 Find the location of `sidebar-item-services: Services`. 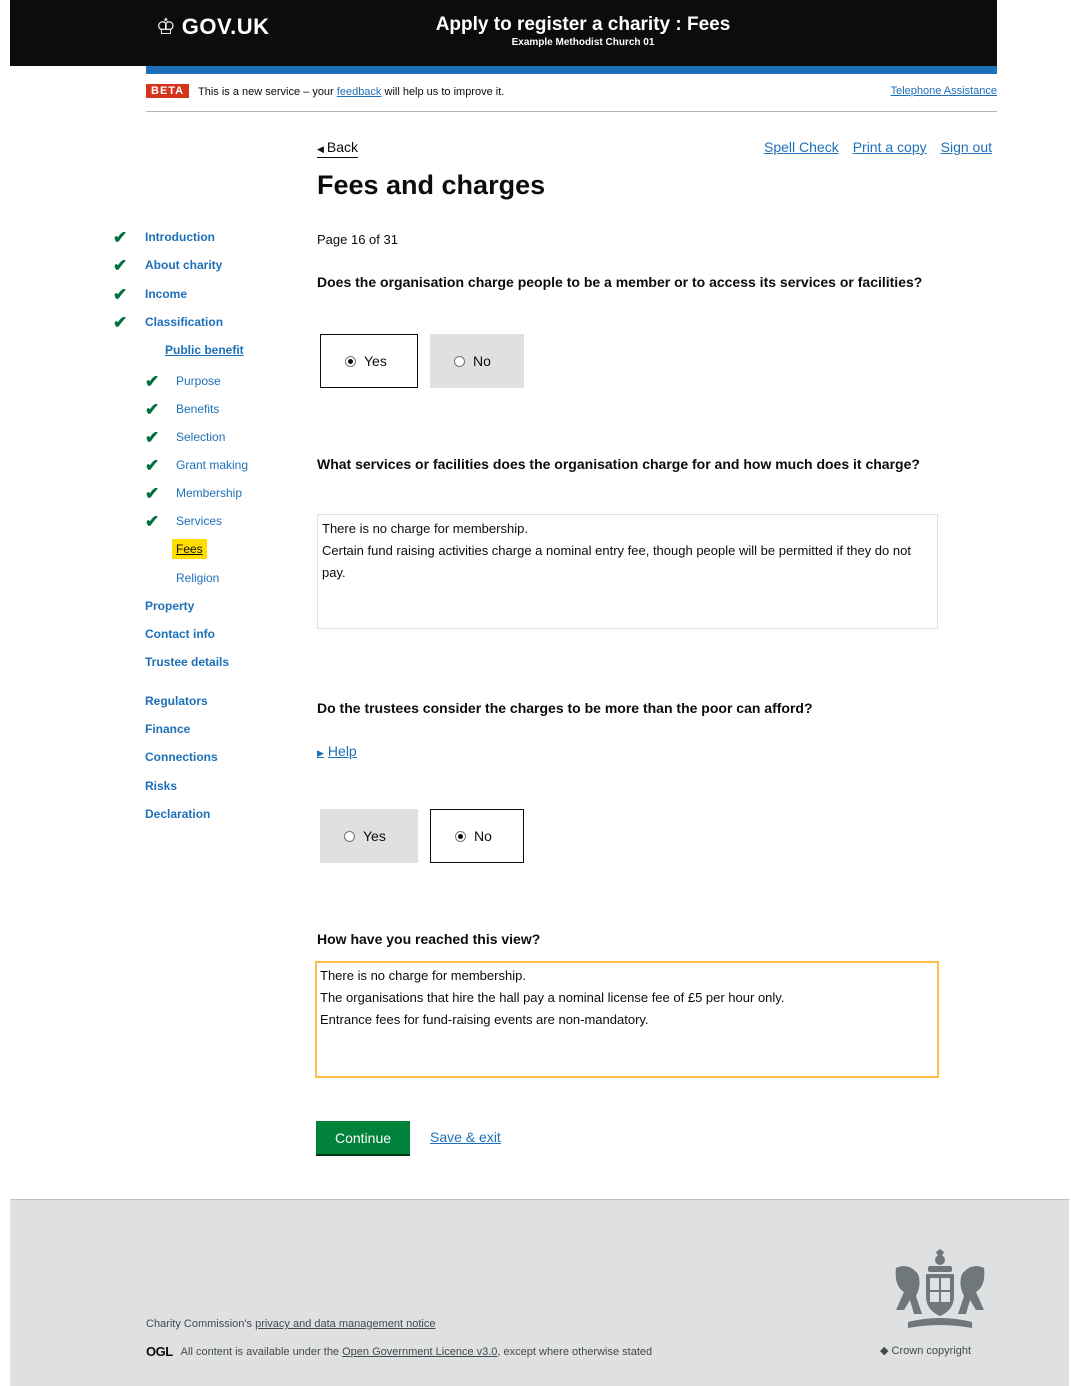

sidebar-item-services: Services is located at coordinates (199, 521).